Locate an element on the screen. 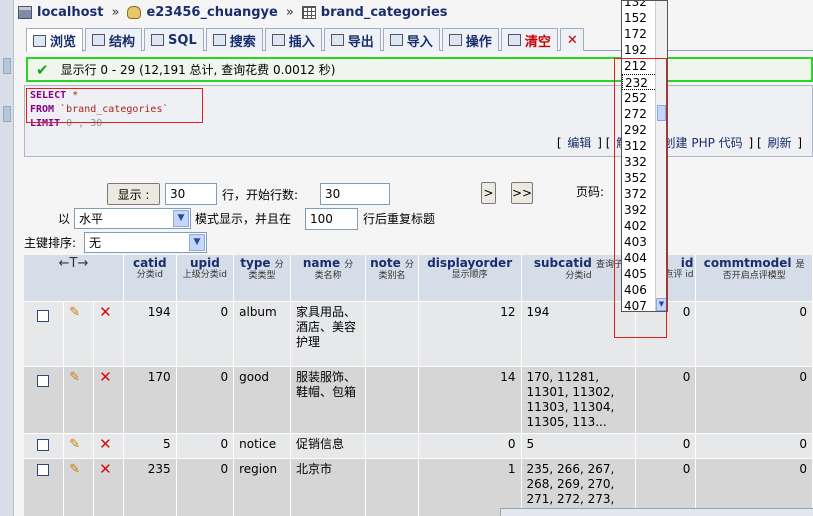  breadcrumb-table: brand_categories is located at coordinates (384, 12).